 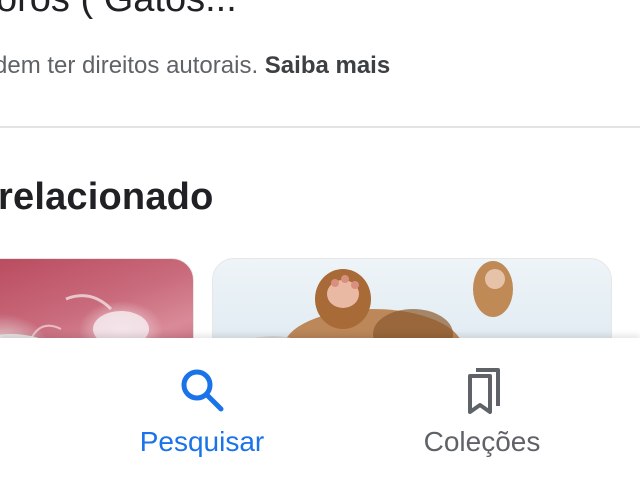 What do you see at coordinates (484, 391) in the screenshot?
I see `bookmarks-icon` at bounding box center [484, 391].